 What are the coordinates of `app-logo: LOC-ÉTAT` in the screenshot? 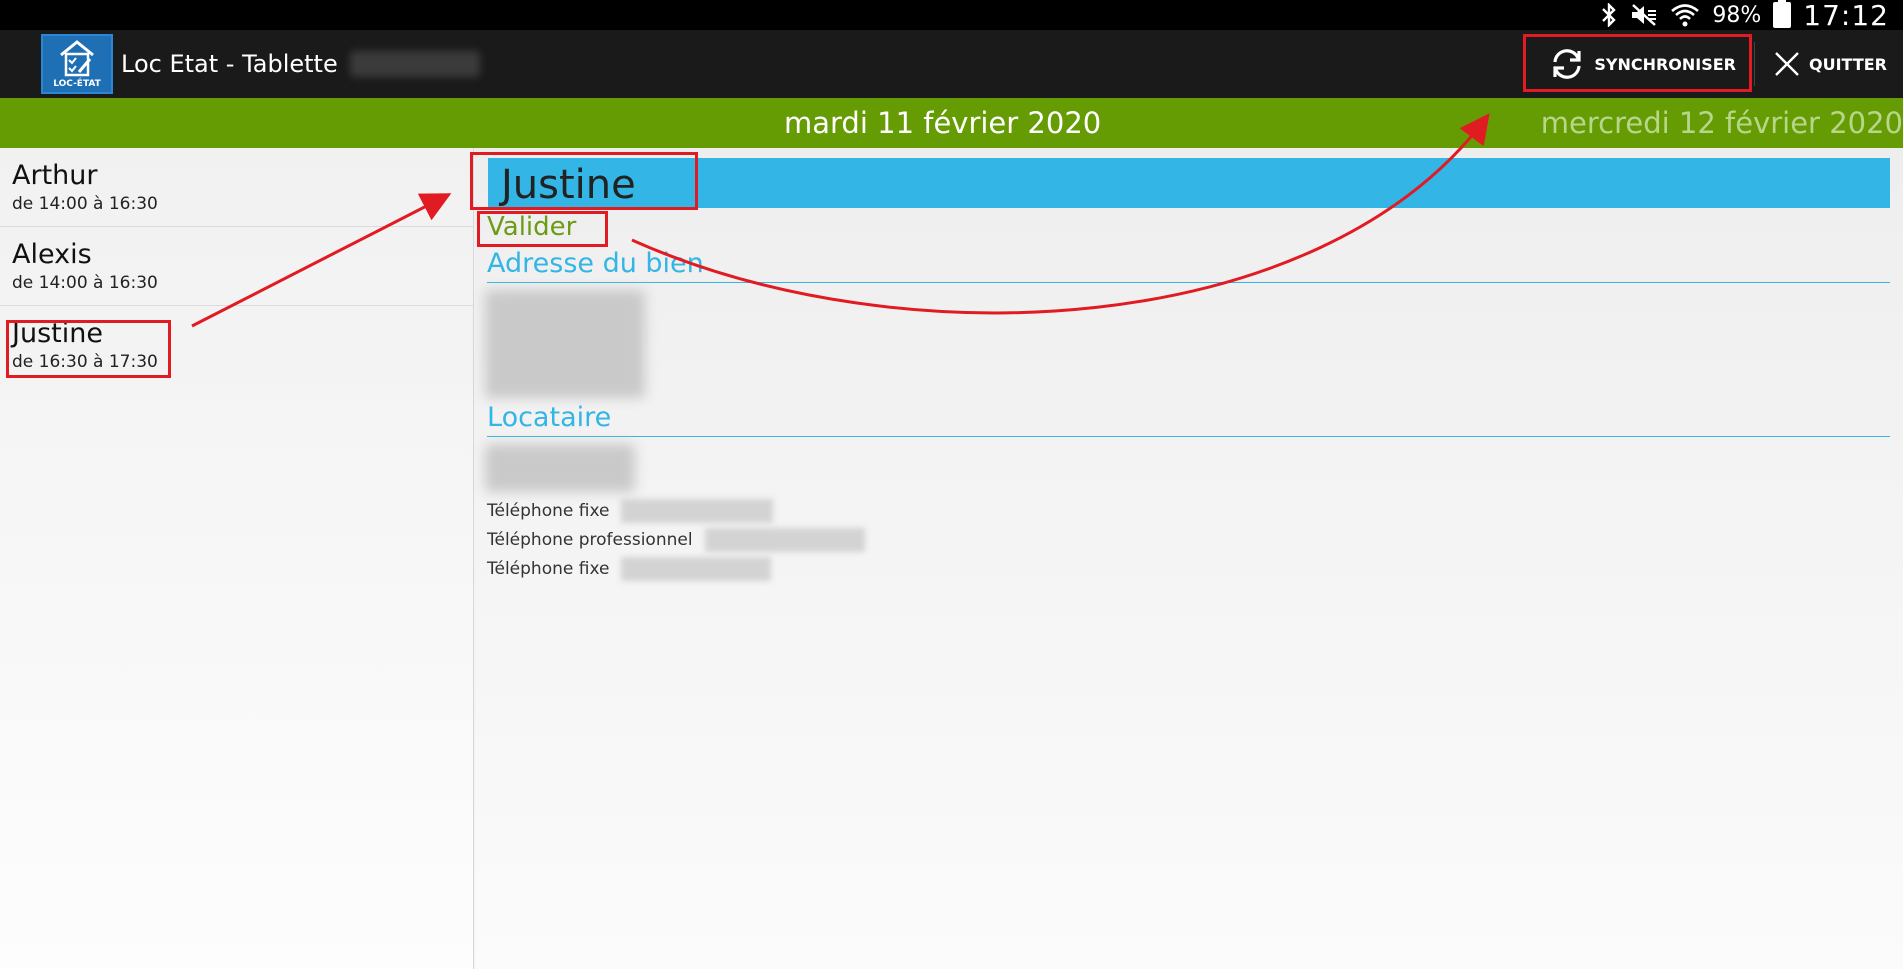 It's located at (77, 64).